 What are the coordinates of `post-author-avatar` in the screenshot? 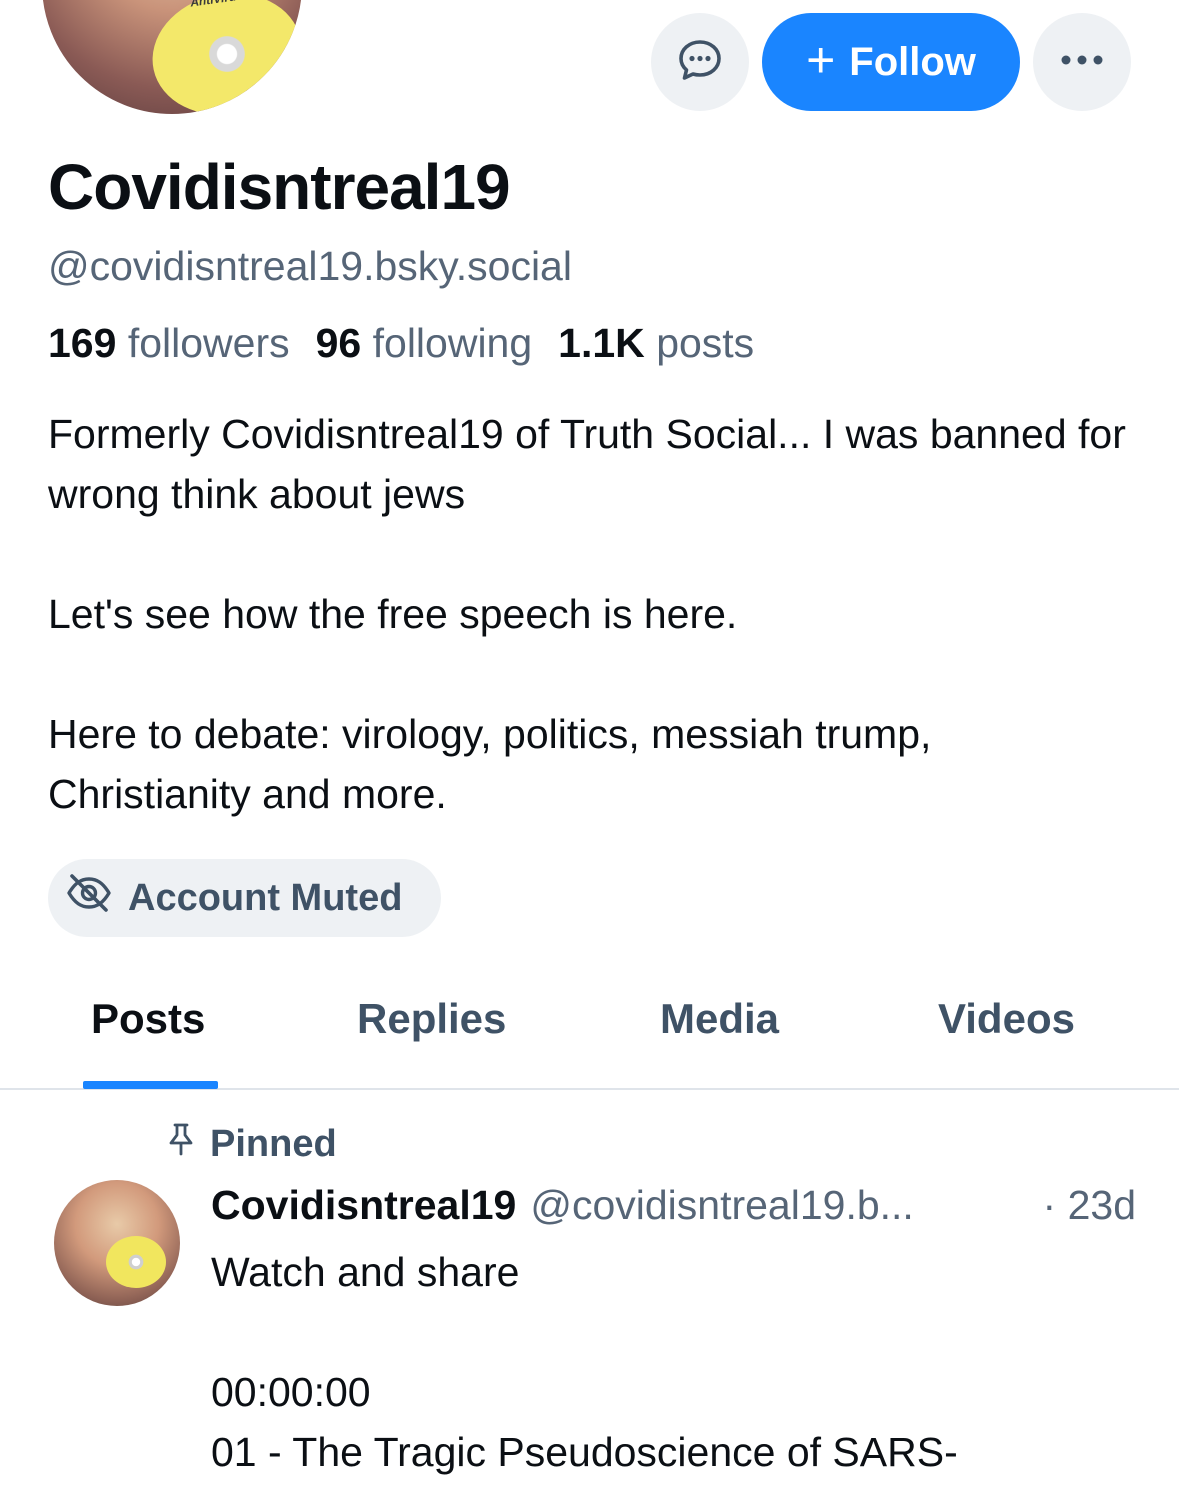 It's located at (117, 1243).